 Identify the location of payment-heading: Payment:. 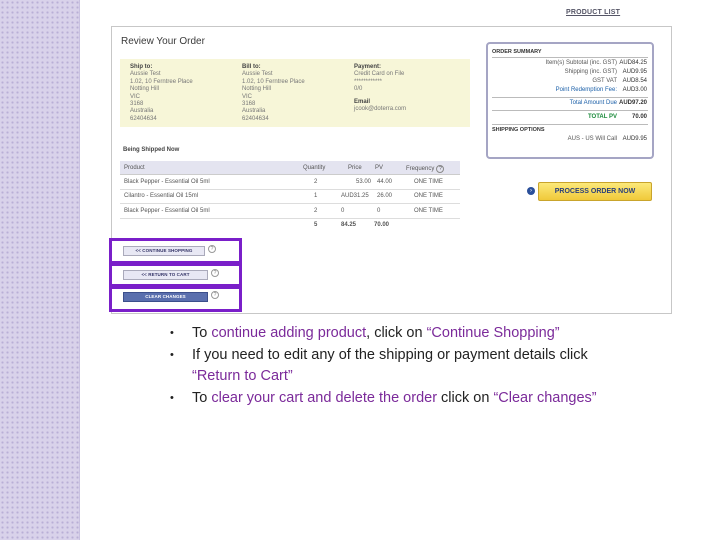
(368, 67).